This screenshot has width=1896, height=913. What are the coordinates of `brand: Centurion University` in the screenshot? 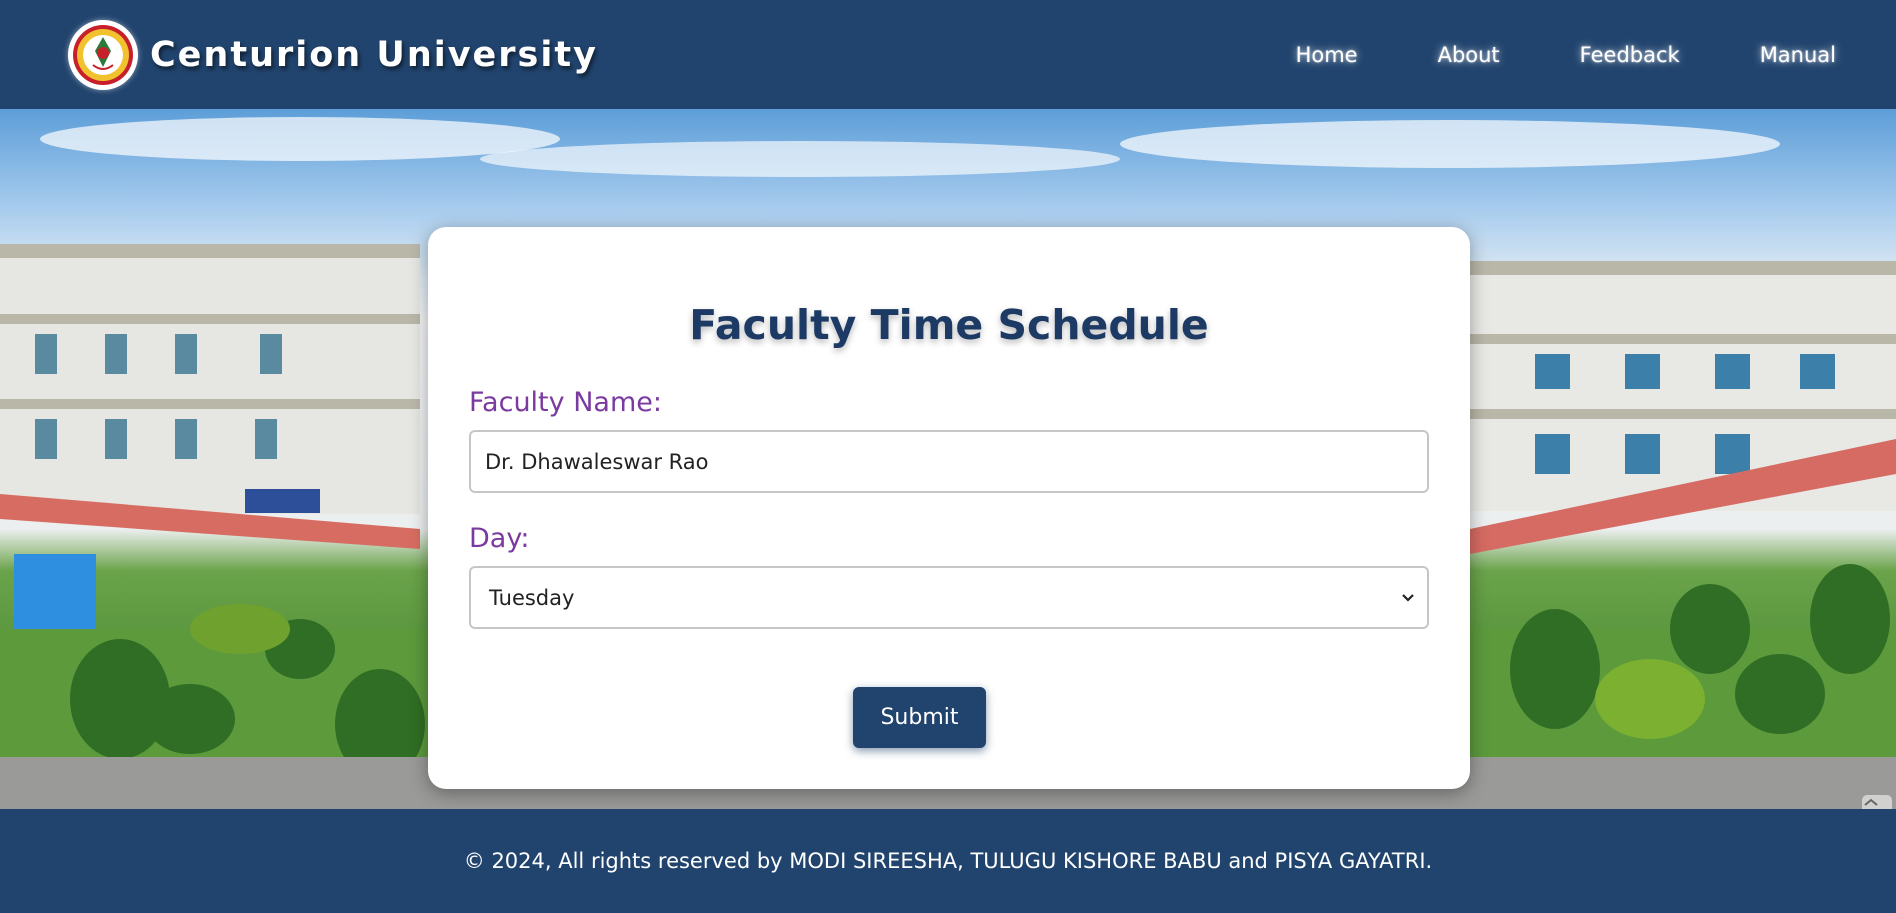 It's located at (333, 54).